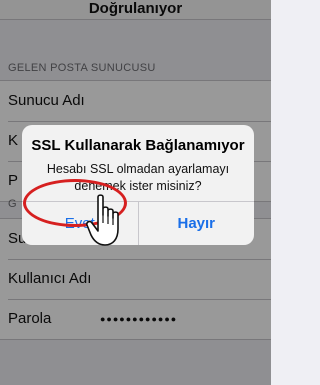 The image size is (320, 385). What do you see at coordinates (138, 145) in the screenshot?
I see `alert-title: SSL Kullanarak Bağlanamıyor` at bounding box center [138, 145].